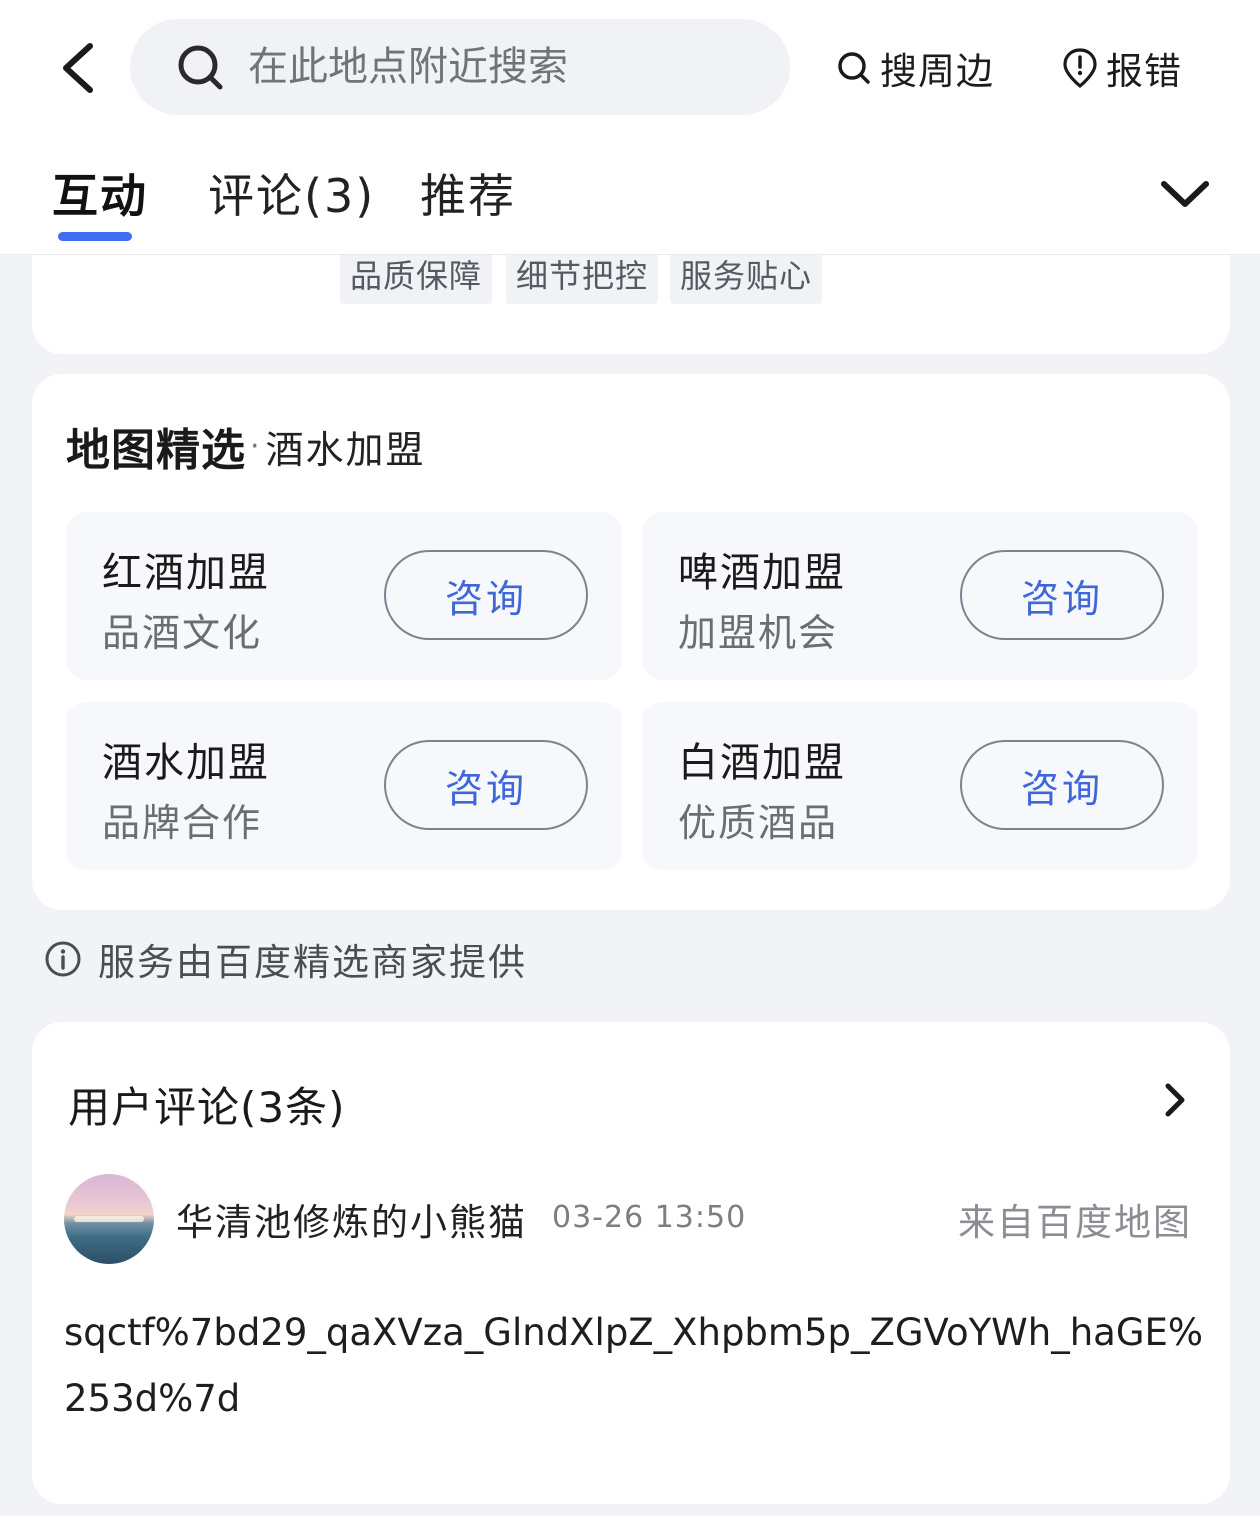  What do you see at coordinates (344, 786) in the screenshot?
I see `offer-card: 酒水加盟 品牌合作 咨询` at bounding box center [344, 786].